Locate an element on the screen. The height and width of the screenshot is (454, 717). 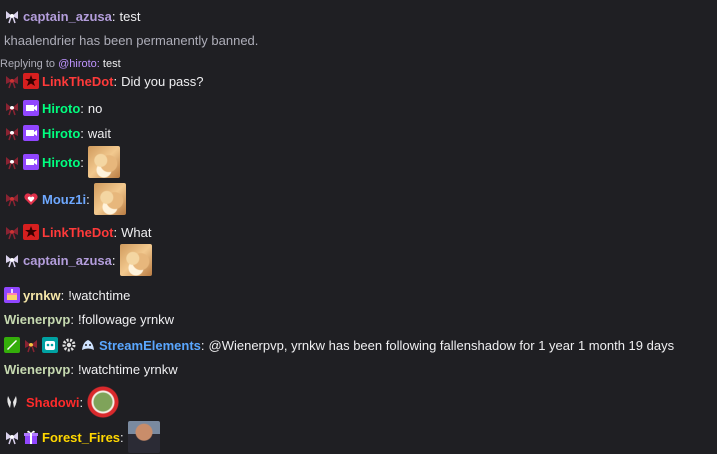
heart-badge-icon is located at coordinates (31, 199).